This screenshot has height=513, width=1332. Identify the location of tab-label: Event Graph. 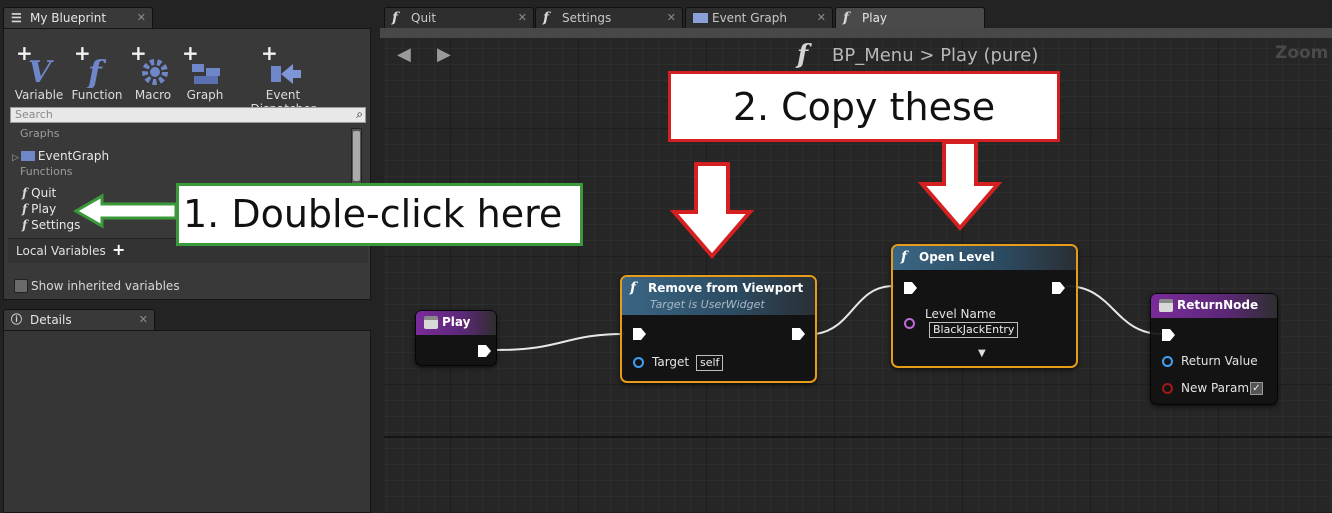
(749, 18).